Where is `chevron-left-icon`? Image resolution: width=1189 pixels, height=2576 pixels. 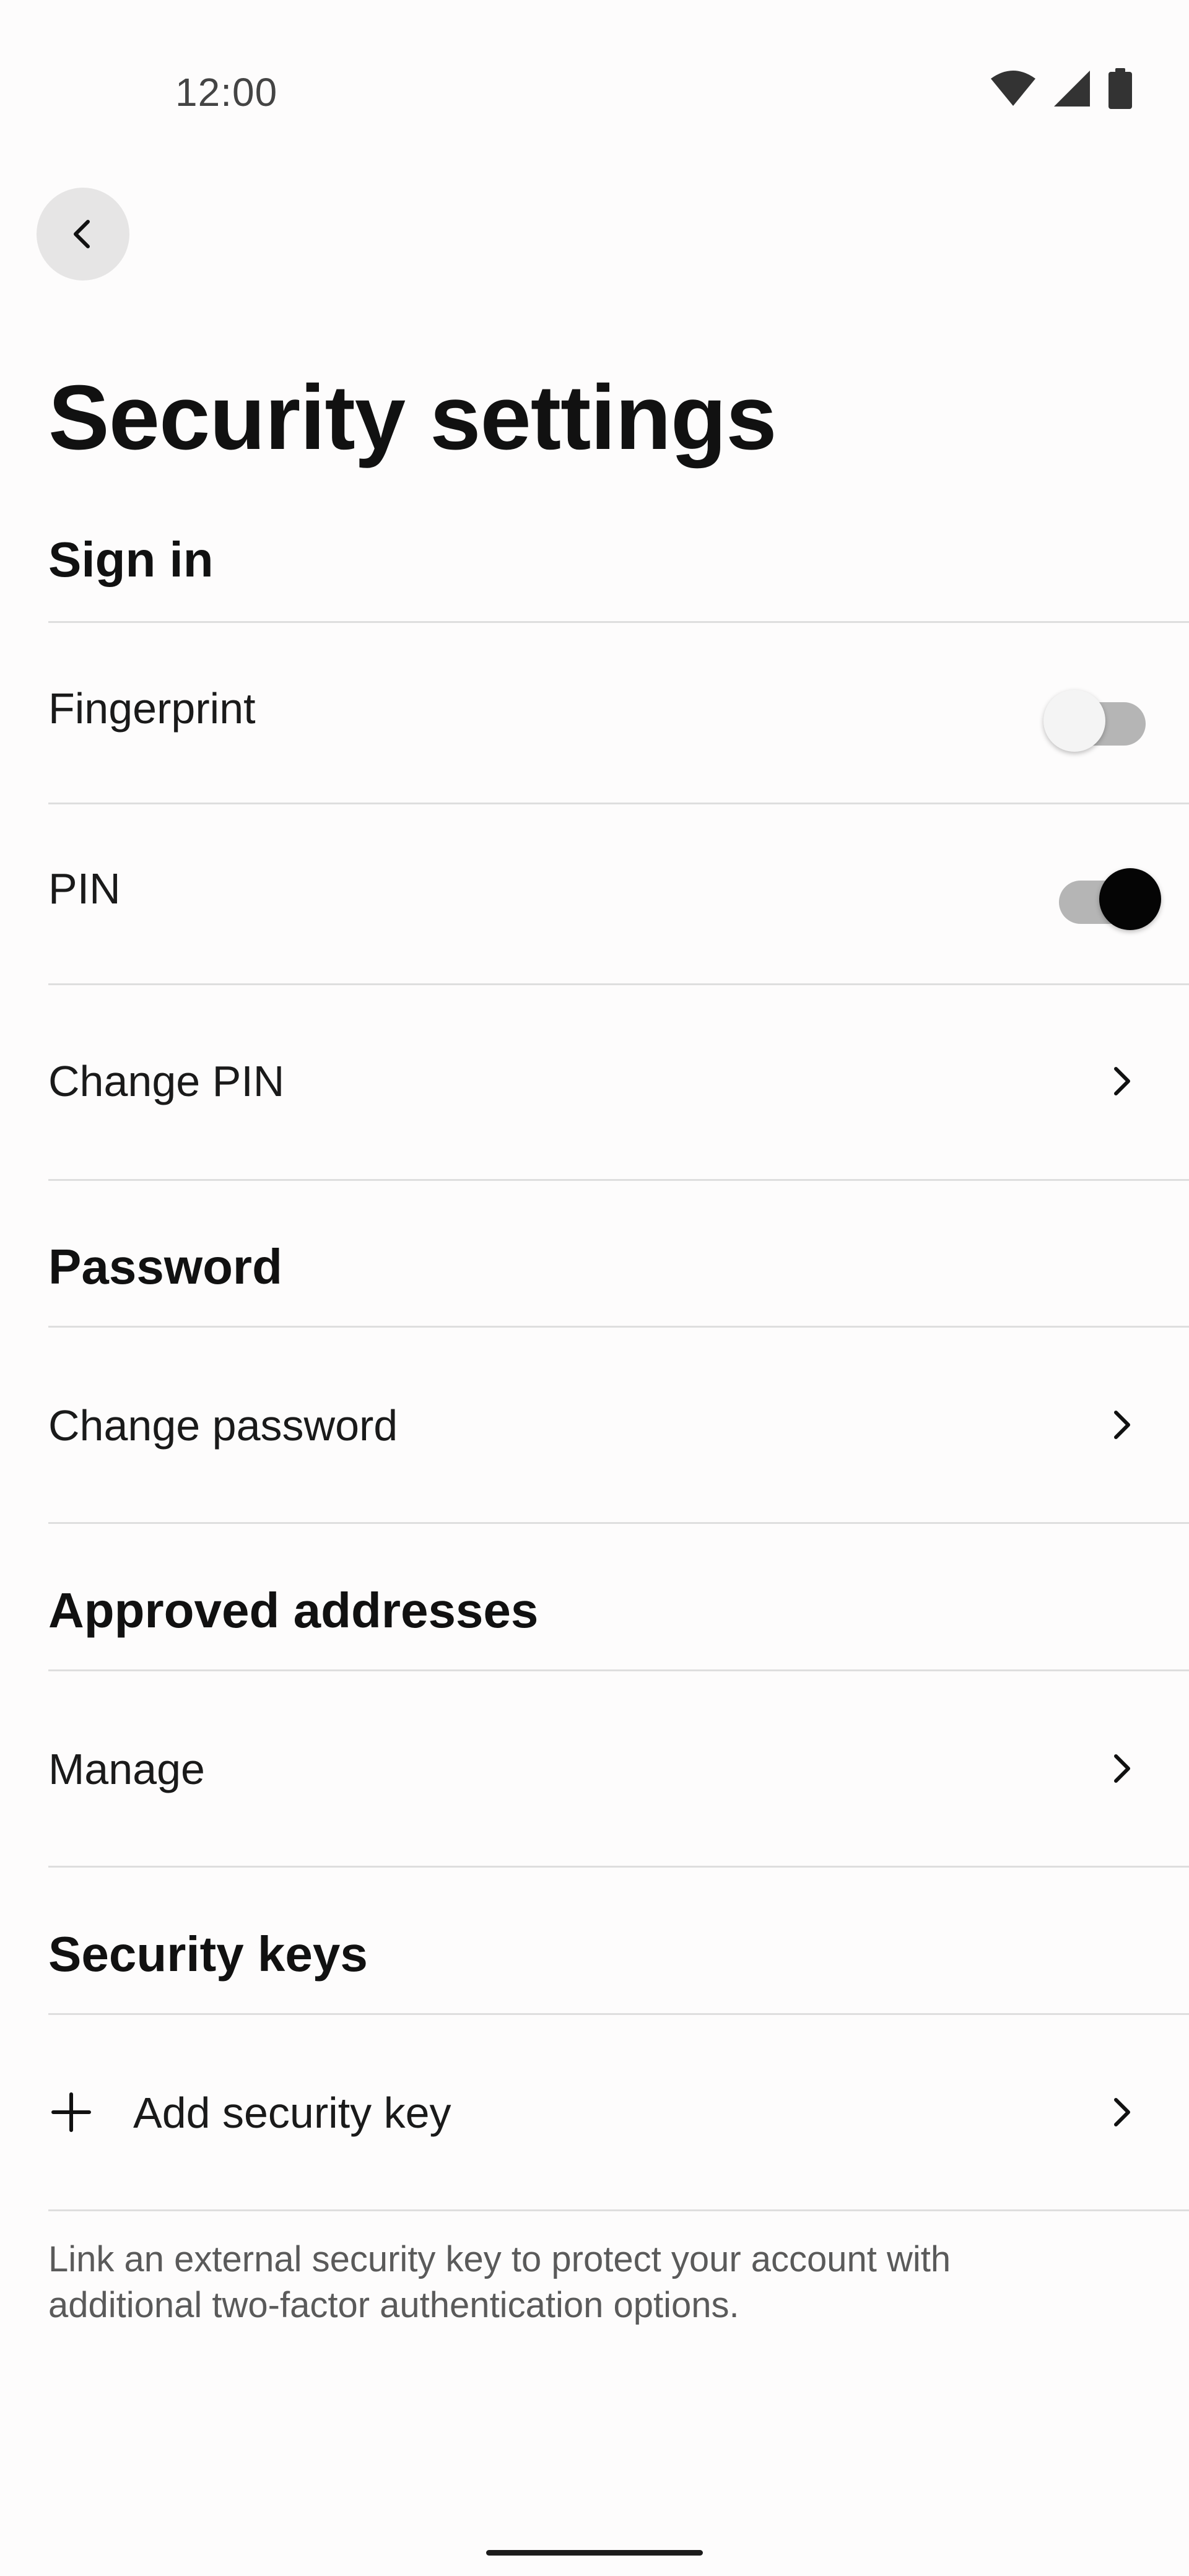 chevron-left-icon is located at coordinates (82, 234).